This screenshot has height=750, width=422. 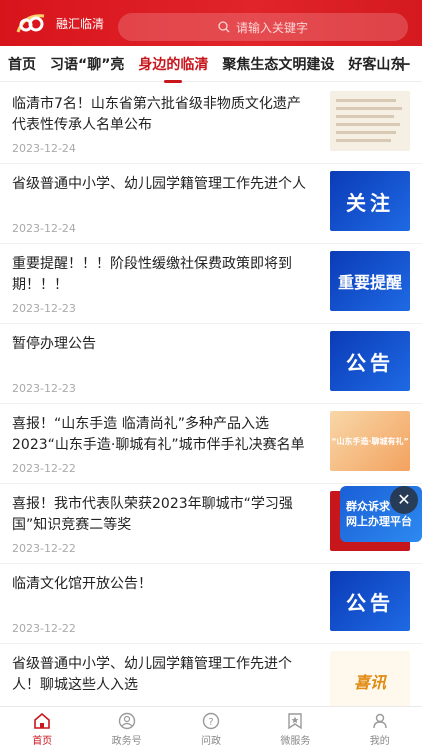 What do you see at coordinates (379, 741) in the screenshot?
I see `nav-label: 我的` at bounding box center [379, 741].